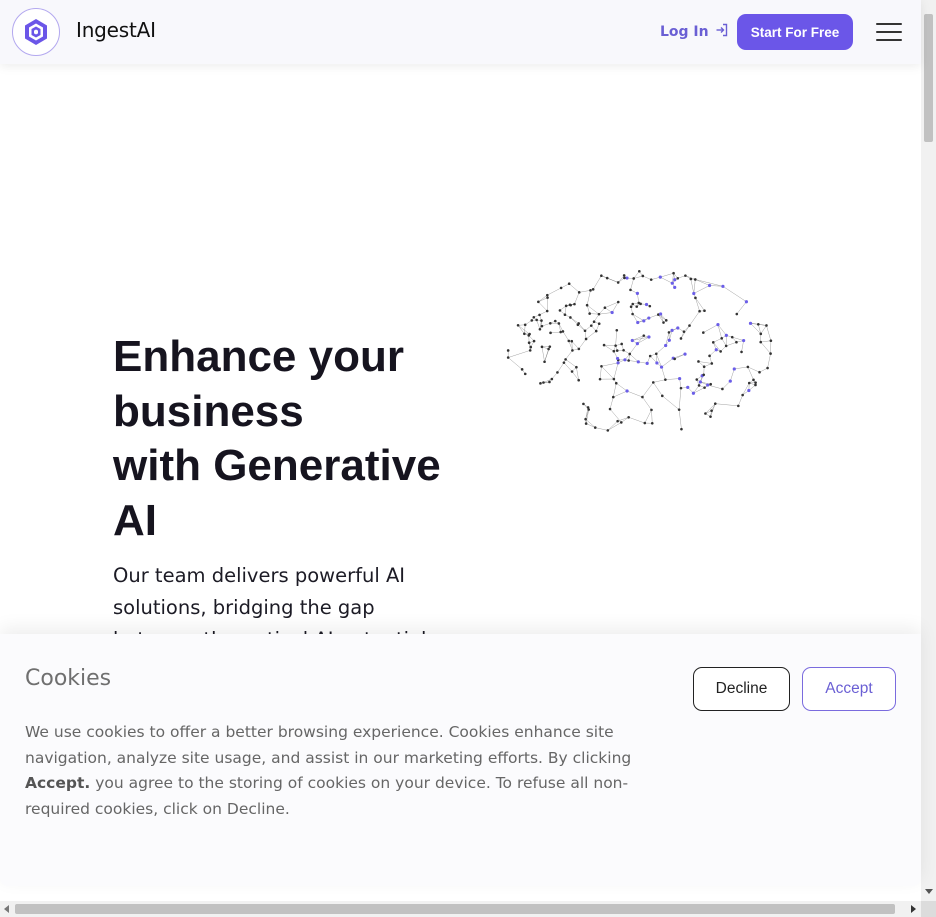 The image size is (936, 917). What do you see at coordinates (684, 32) in the screenshot?
I see `login-label: Log In` at bounding box center [684, 32].